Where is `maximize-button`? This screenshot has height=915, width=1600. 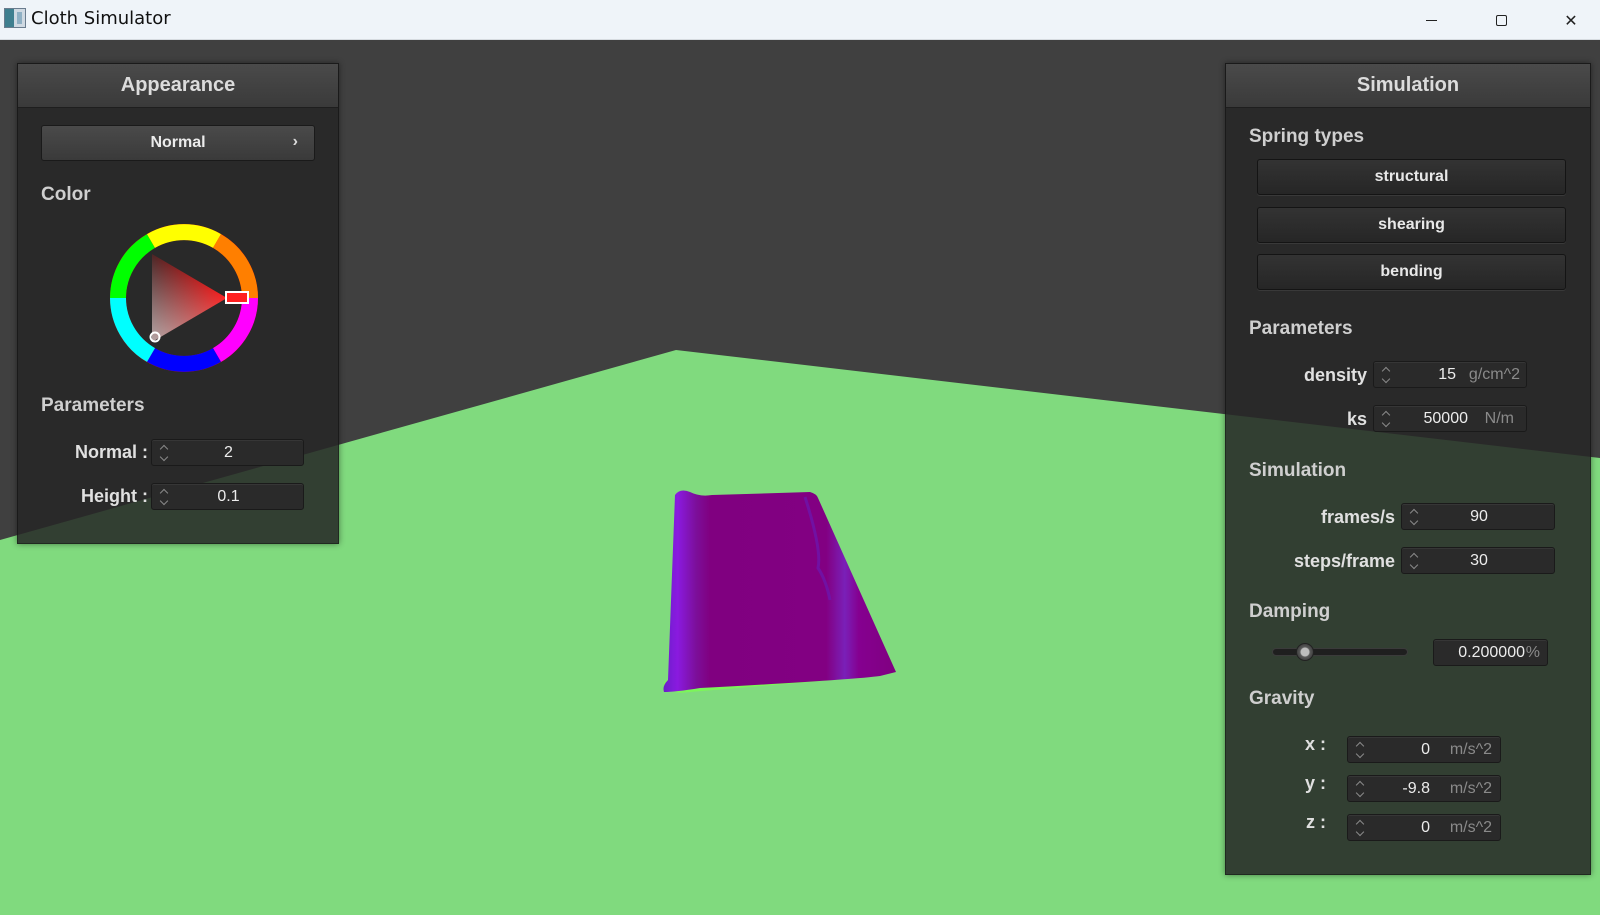 maximize-button is located at coordinates (1501, 20).